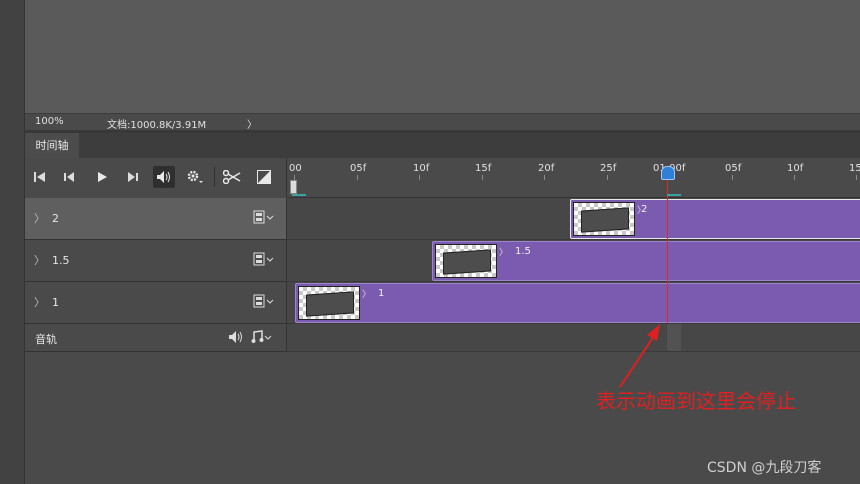 The height and width of the screenshot is (484, 860). I want to click on audio-track-highlight, so click(674, 337).